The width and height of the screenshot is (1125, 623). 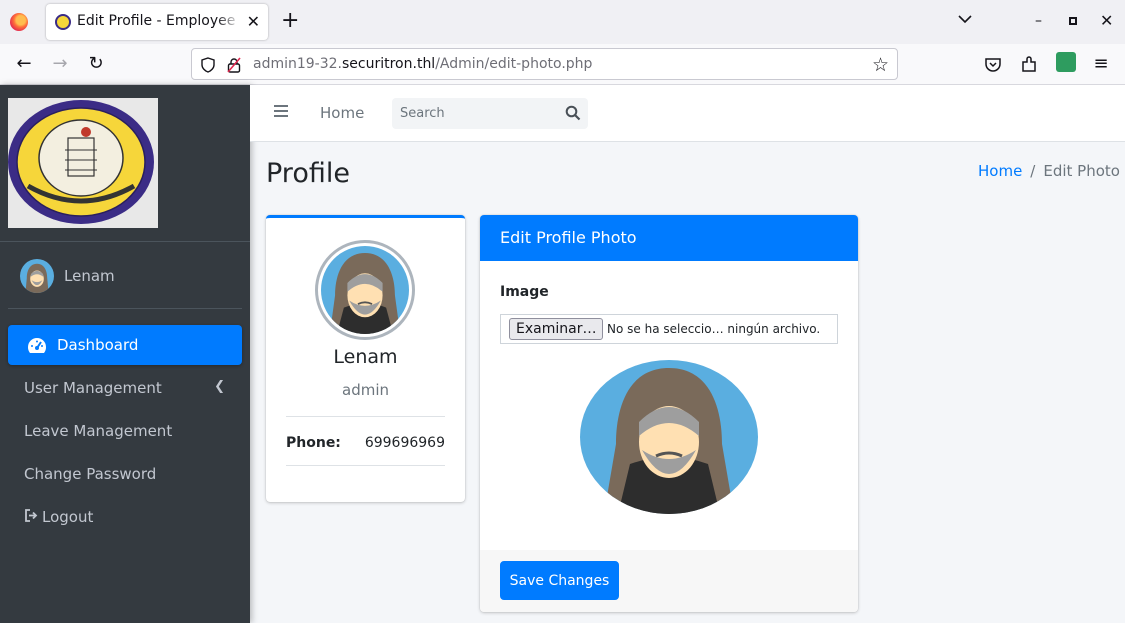 What do you see at coordinates (1101, 64) in the screenshot?
I see `hamburger-menu-icon: ≡` at bounding box center [1101, 64].